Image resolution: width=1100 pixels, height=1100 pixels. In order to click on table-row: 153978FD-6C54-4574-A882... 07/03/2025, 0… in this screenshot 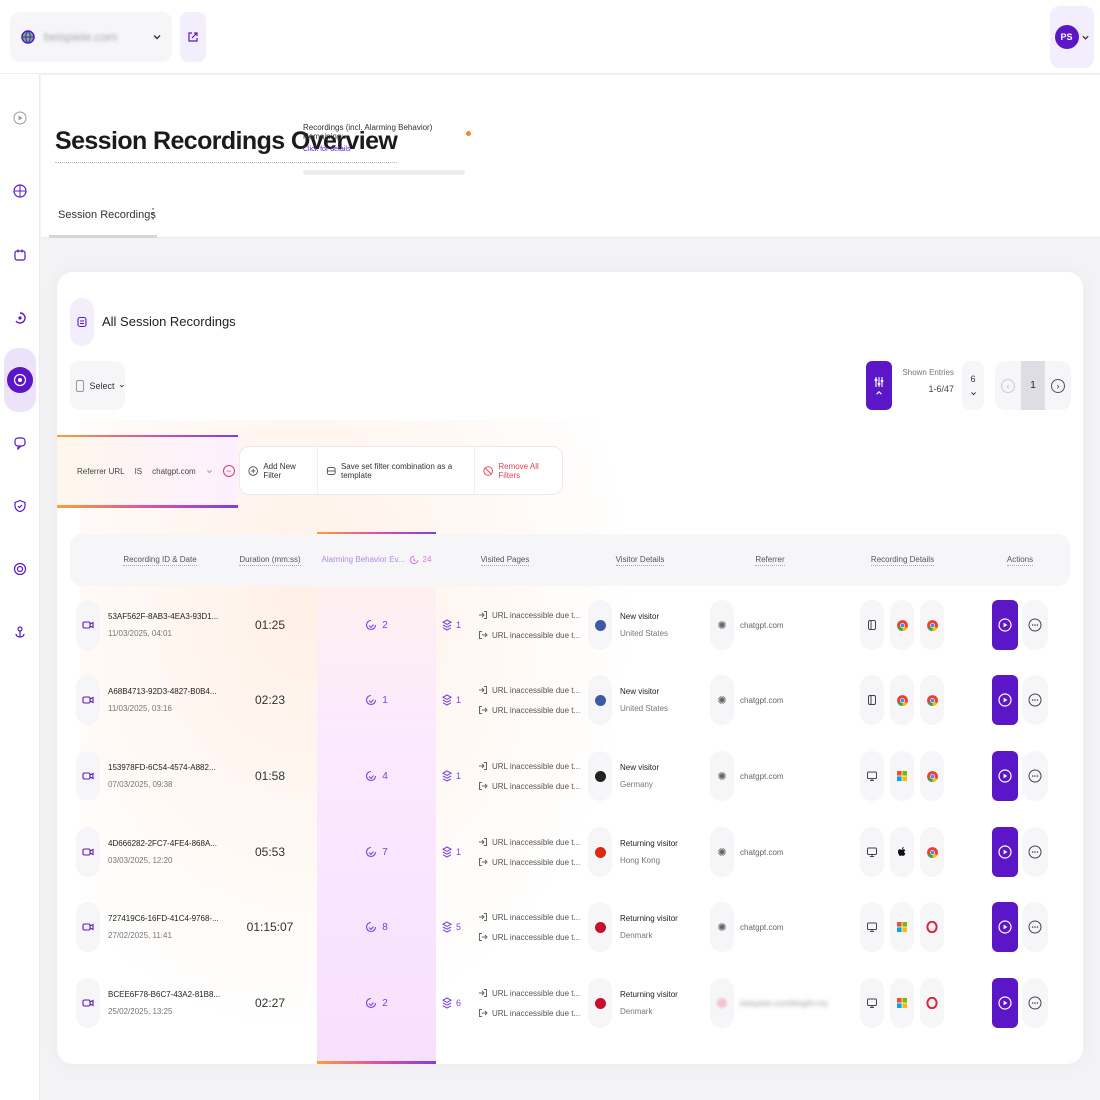, I will do `click(570, 776)`.